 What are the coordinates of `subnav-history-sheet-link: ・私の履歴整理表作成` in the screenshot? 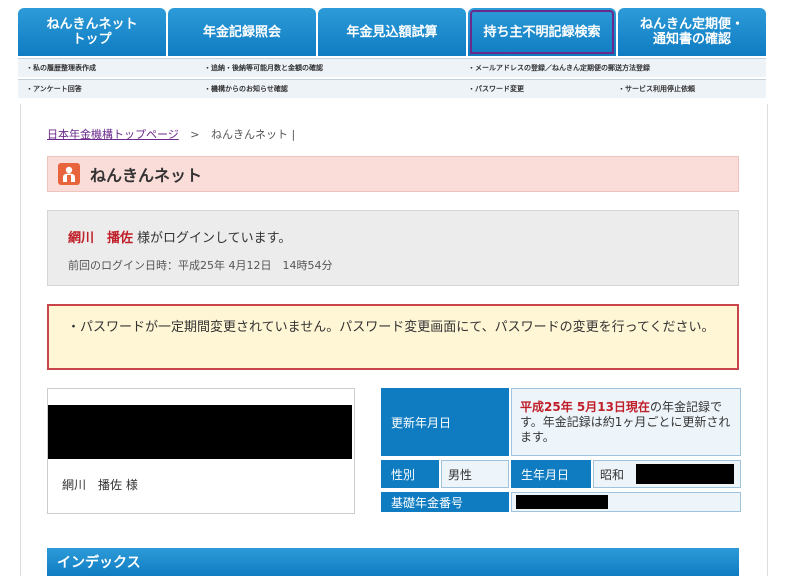 It's located at (61, 68).